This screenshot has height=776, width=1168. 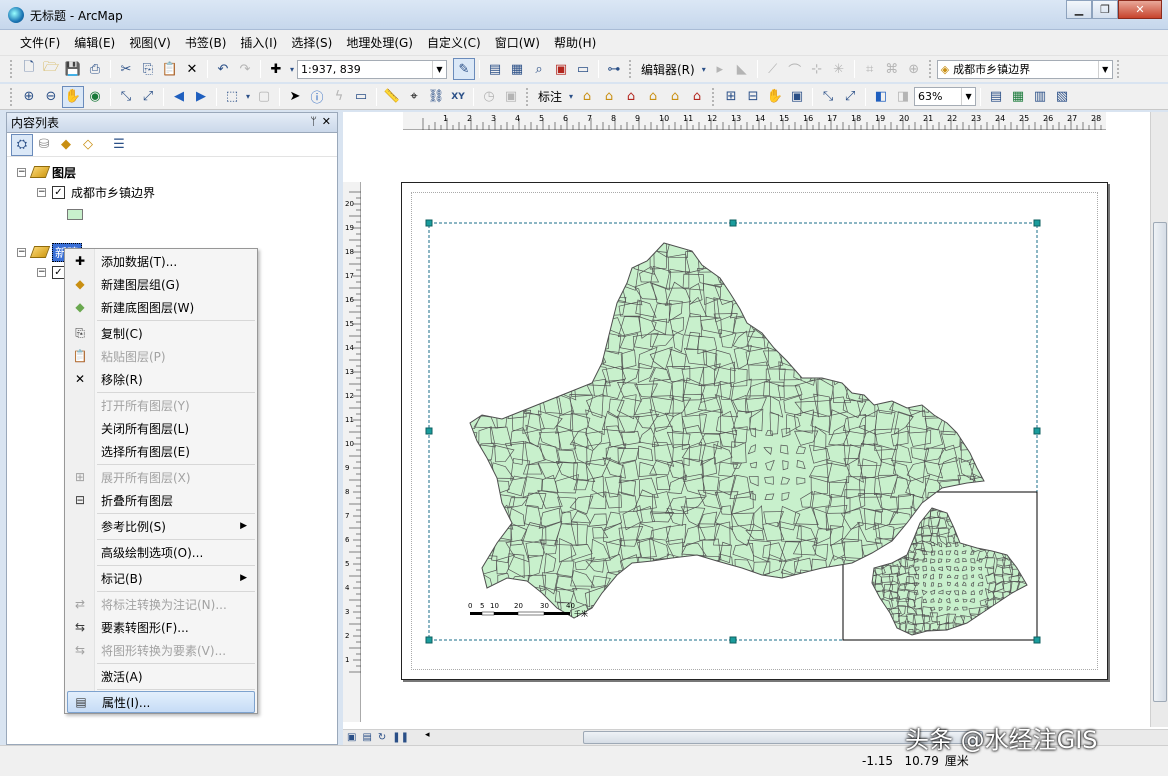 What do you see at coordinates (161, 500) in the screenshot?
I see `menu-item-collapse-all-layers: ⊟ 折叠所有图层` at bounding box center [161, 500].